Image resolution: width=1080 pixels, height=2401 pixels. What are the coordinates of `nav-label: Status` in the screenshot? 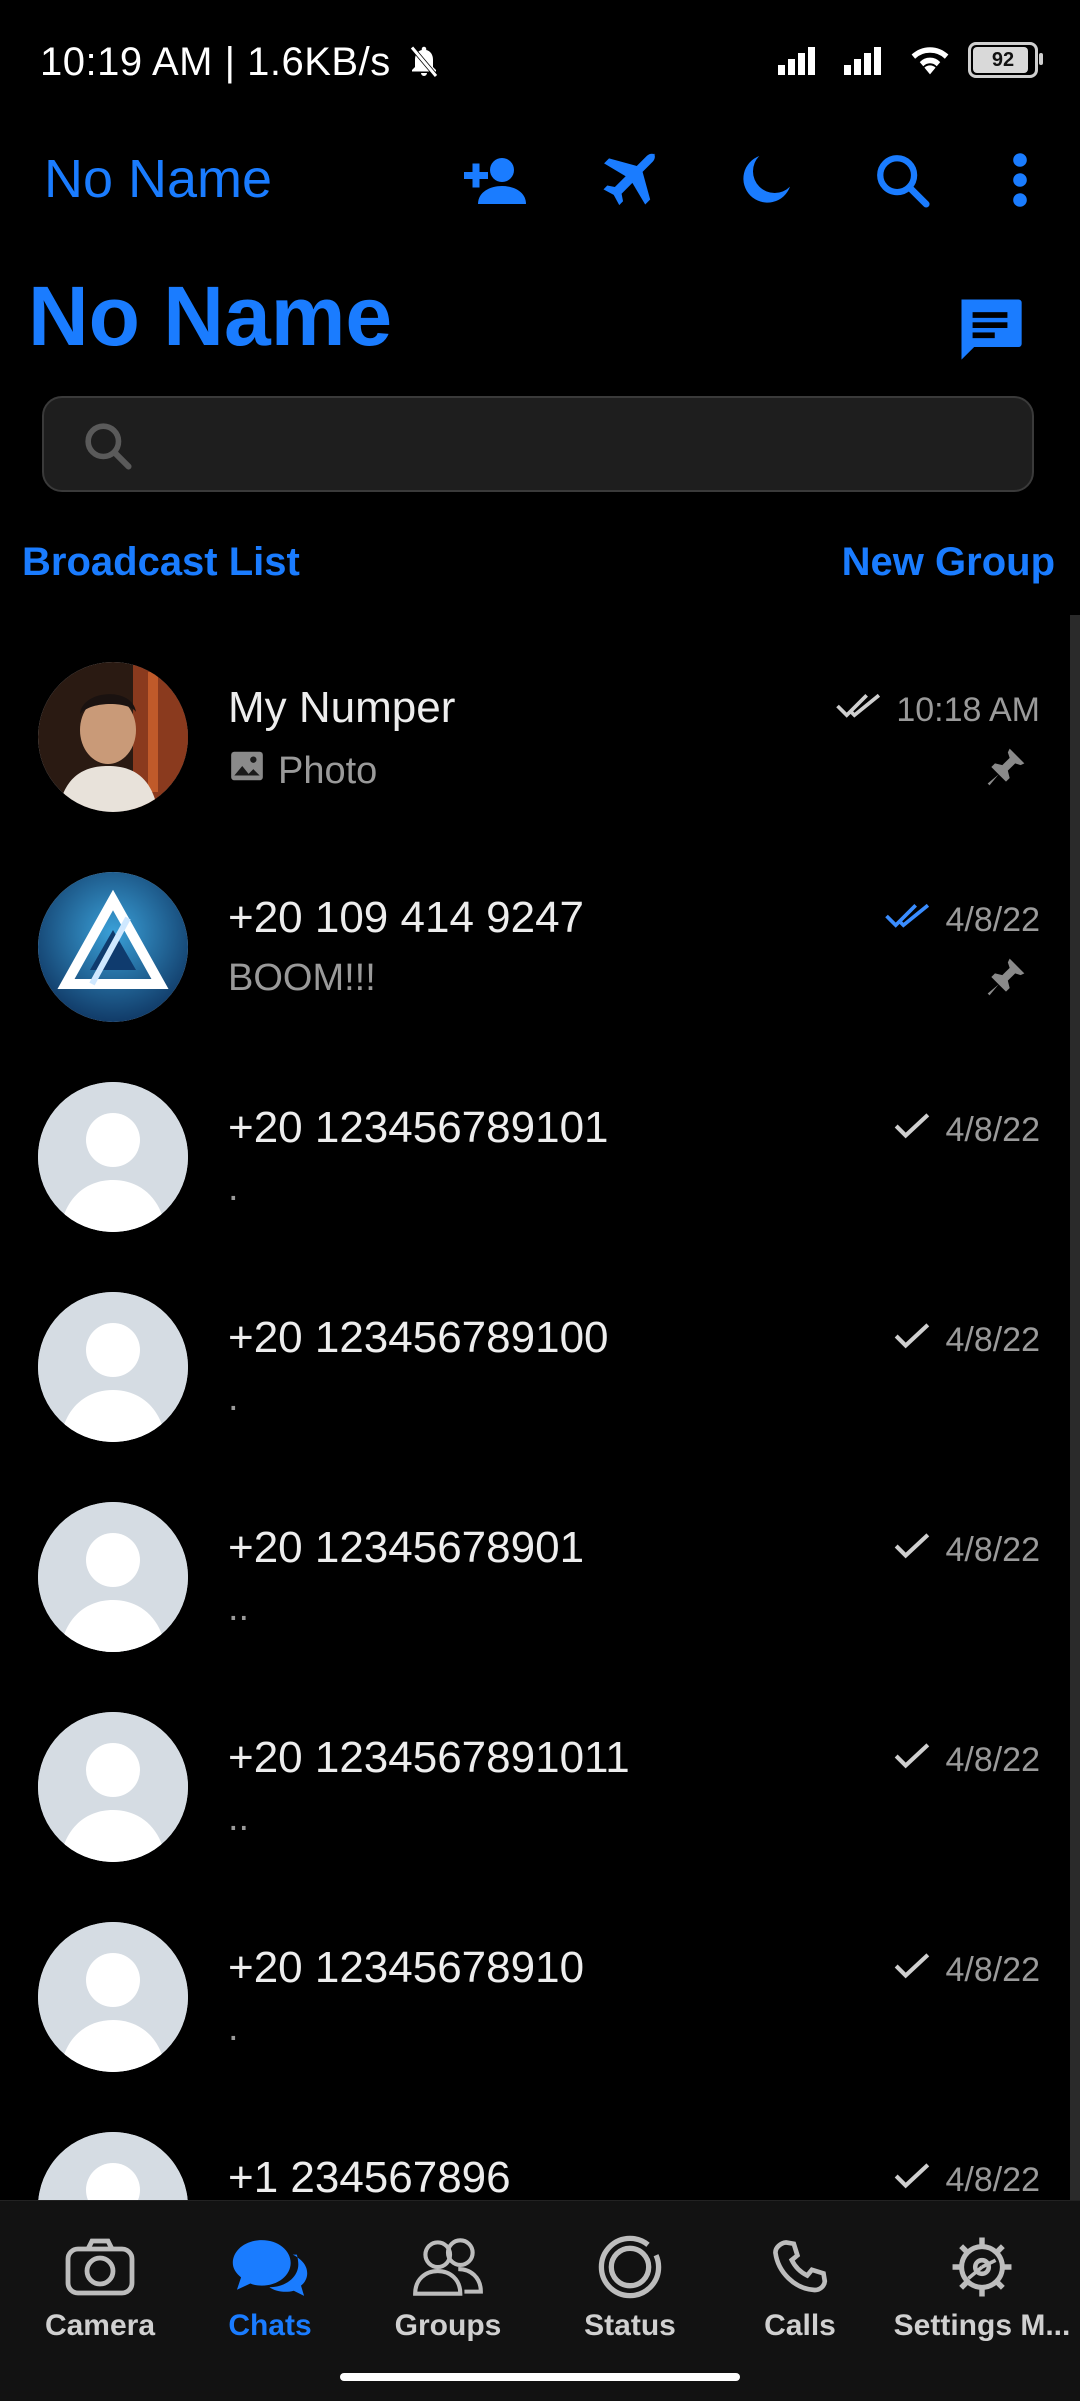 It's located at (630, 2325).